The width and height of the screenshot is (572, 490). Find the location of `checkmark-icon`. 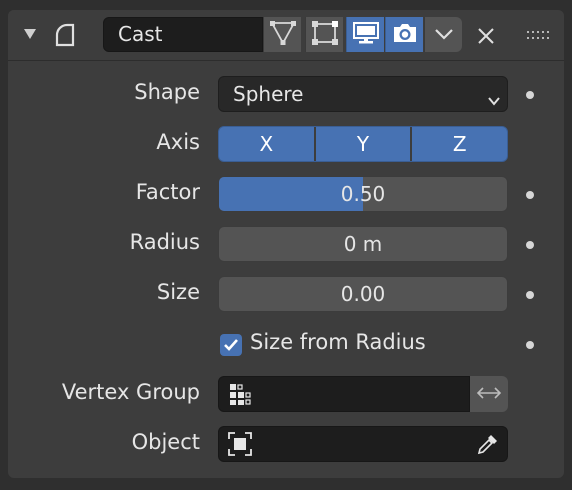

checkmark-icon is located at coordinates (231, 345).